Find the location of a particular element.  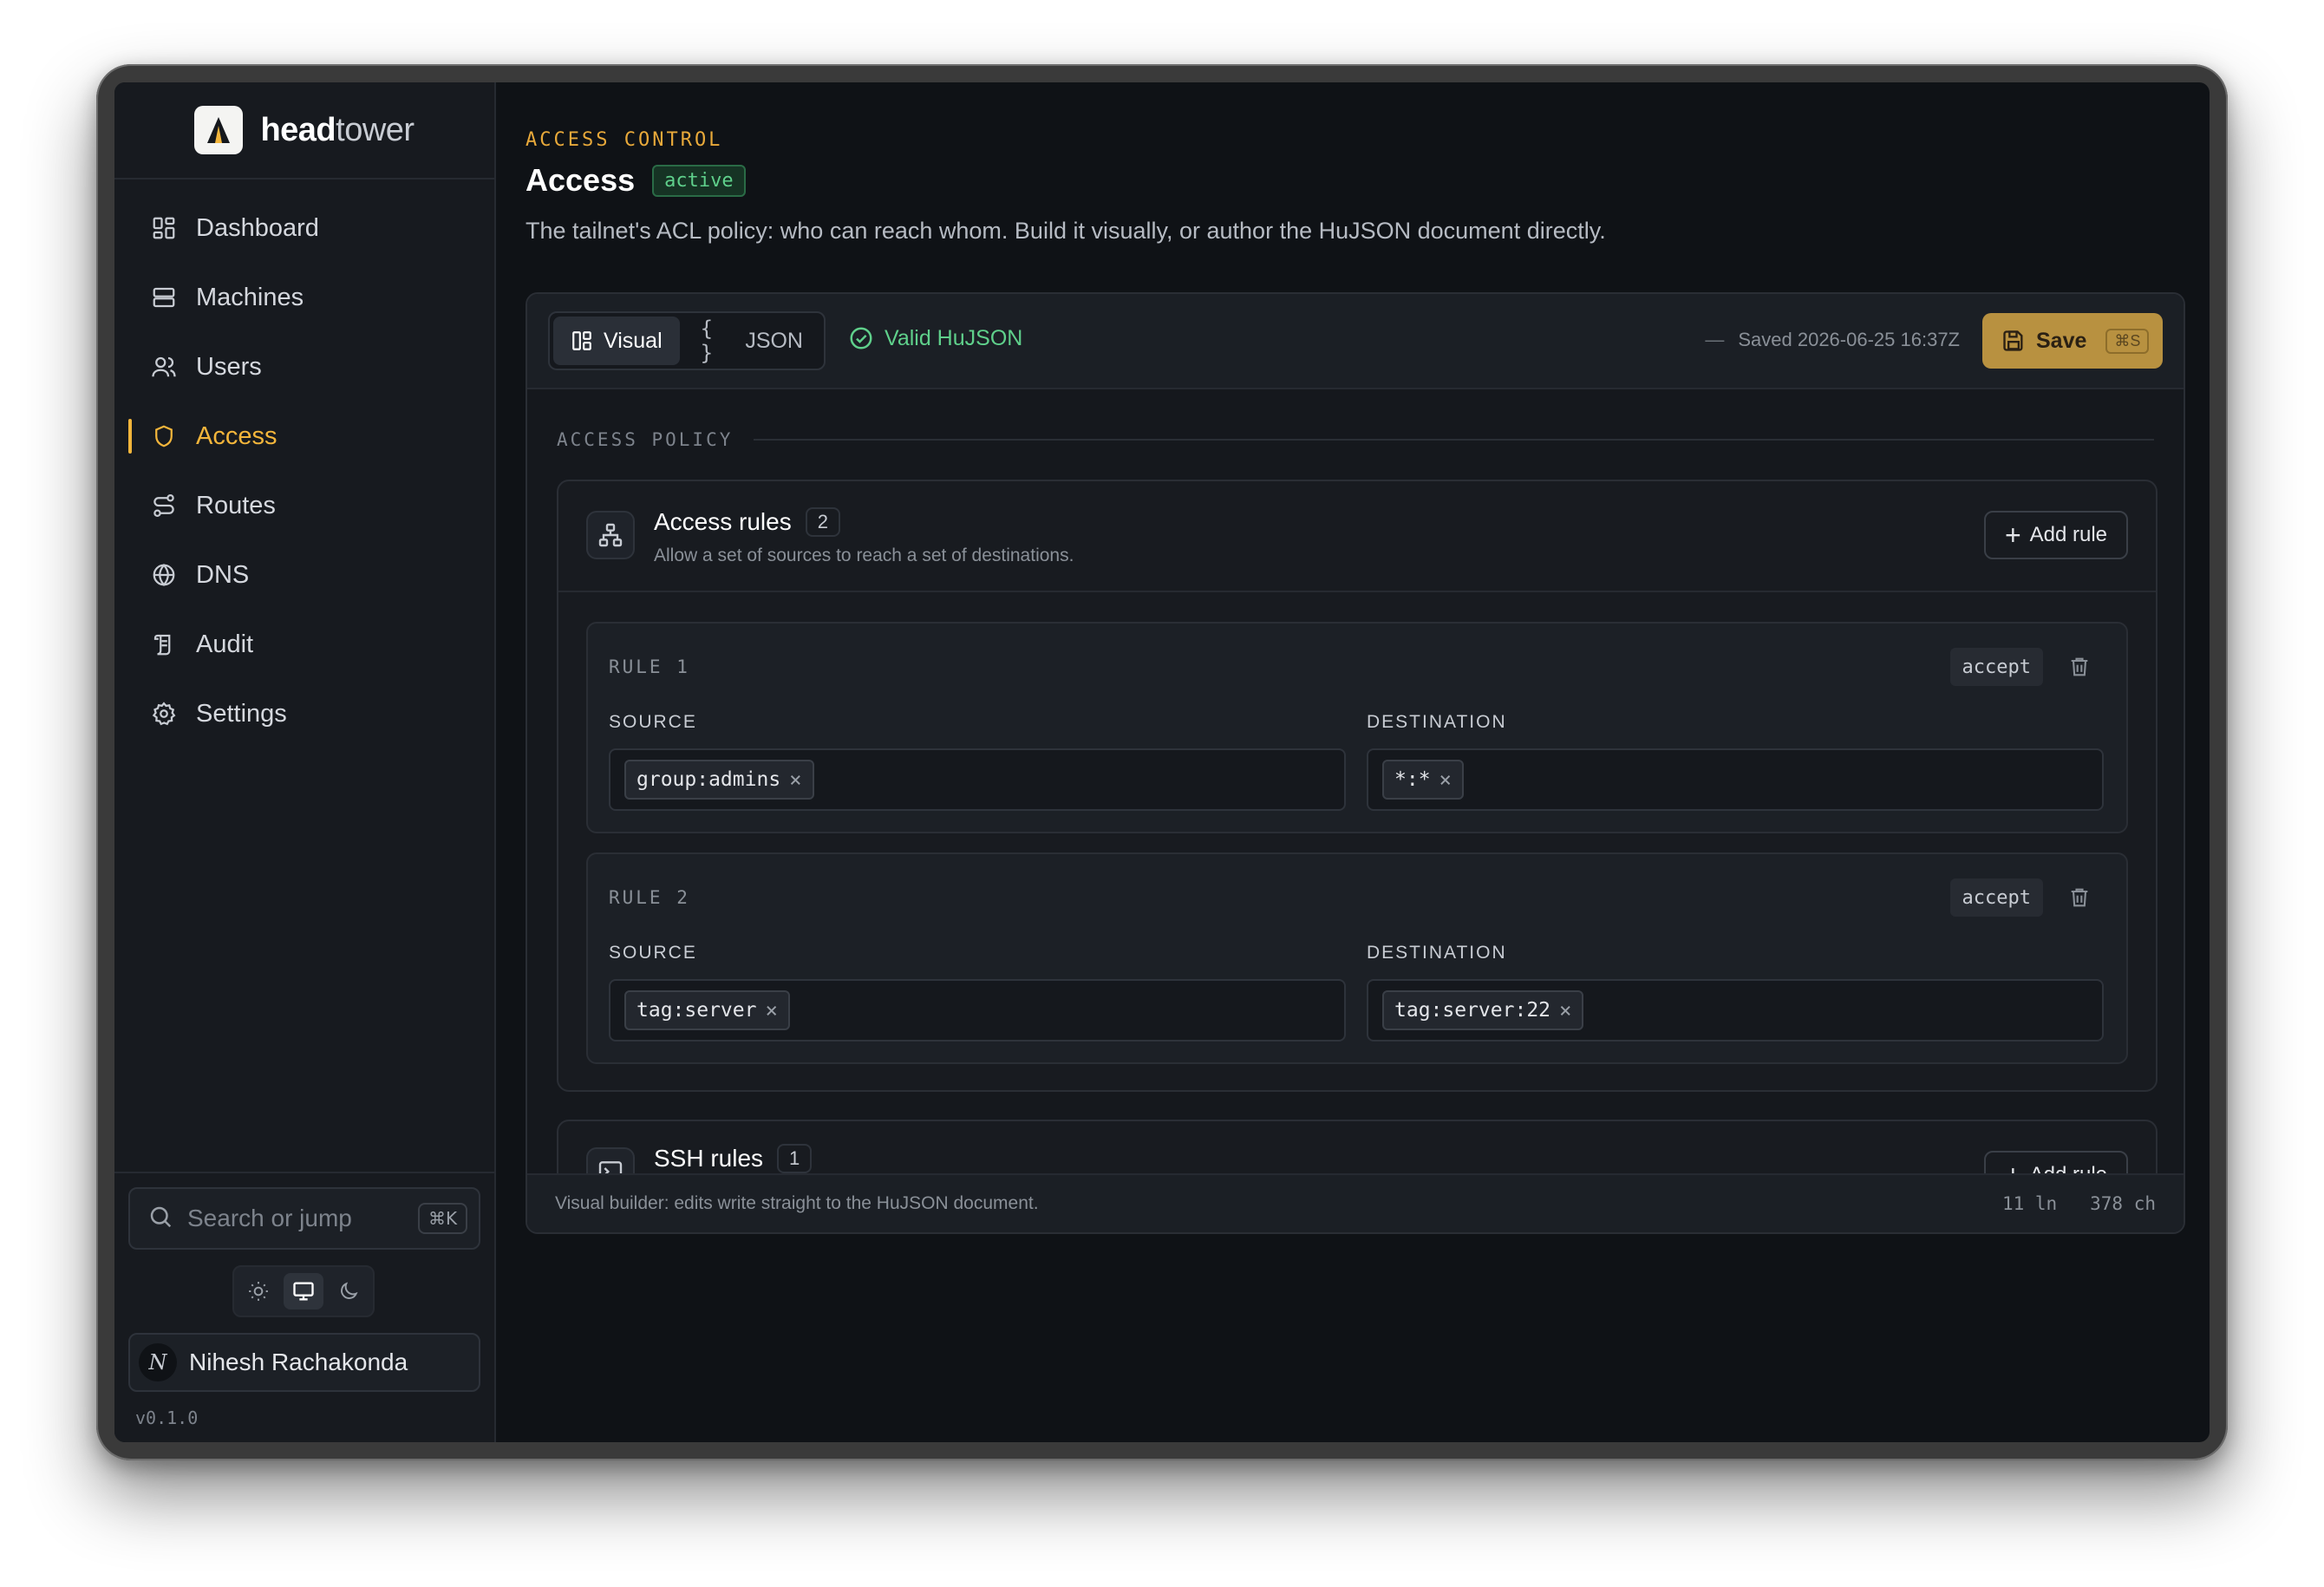

check-circle-icon is located at coordinates (861, 338).